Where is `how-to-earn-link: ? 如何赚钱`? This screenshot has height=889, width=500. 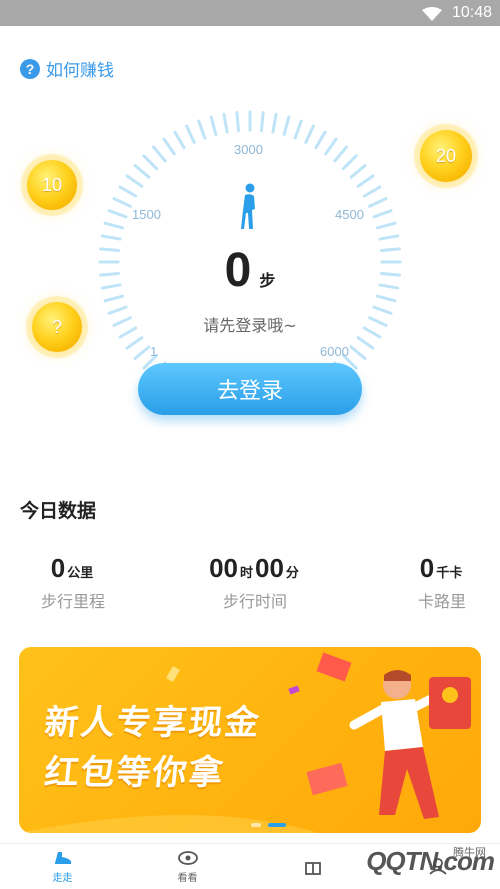 how-to-earn-link: ? 如何赚钱 is located at coordinates (67, 68).